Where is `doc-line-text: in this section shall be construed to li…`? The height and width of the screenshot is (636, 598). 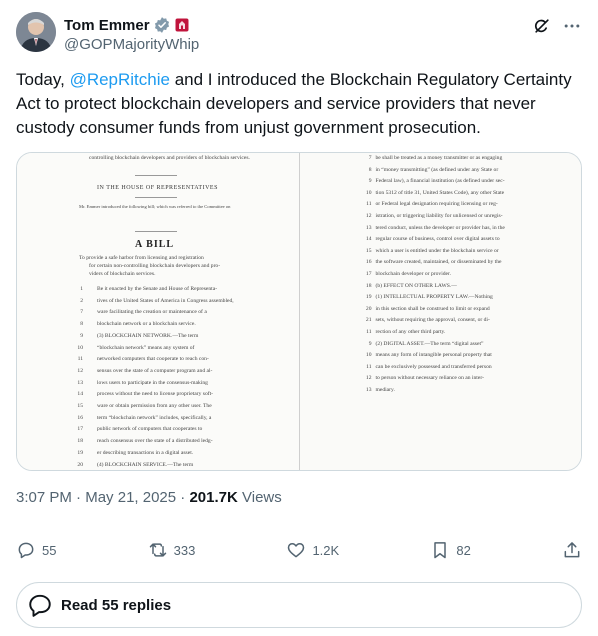
doc-line-text: in this section shall be construed to li… is located at coordinates (432, 308).